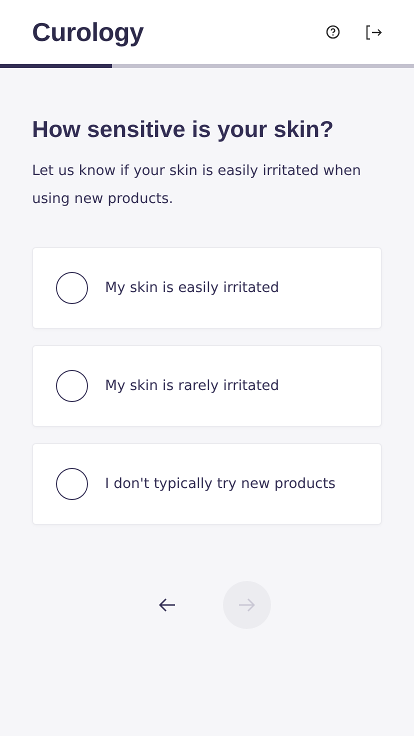  Describe the element at coordinates (207, 484) in the screenshot. I see `answer-option: I don't typically try new products` at that location.